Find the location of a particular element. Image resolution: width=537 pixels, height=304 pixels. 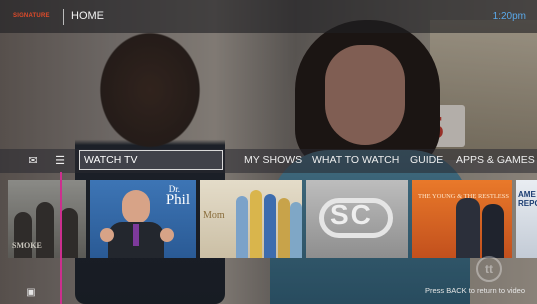

top-header: SIGNATURE HOME 1:20pm is located at coordinates (268, 16).